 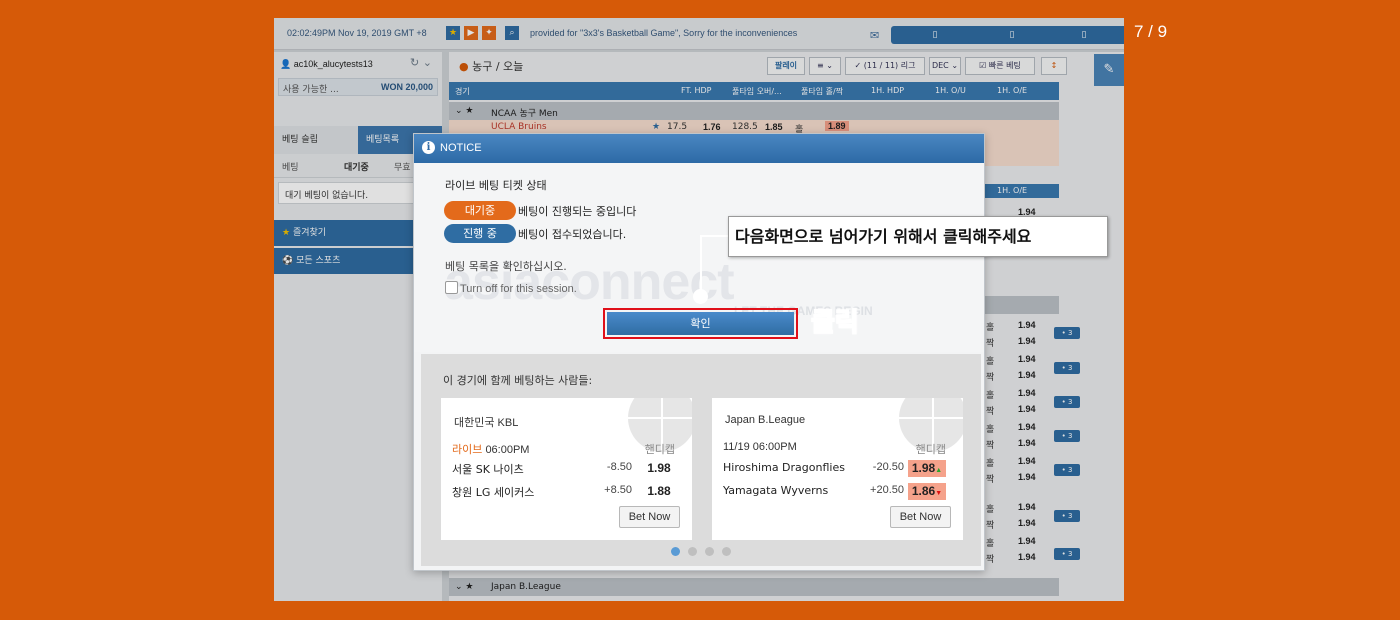 I want to click on card-line: -8.50, so click(x=619, y=467).